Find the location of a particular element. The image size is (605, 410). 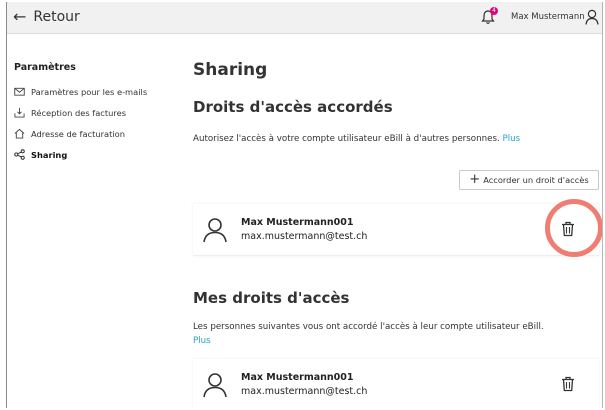

sidebar-item-invoice-reception: Réception des factures is located at coordinates (99, 112).